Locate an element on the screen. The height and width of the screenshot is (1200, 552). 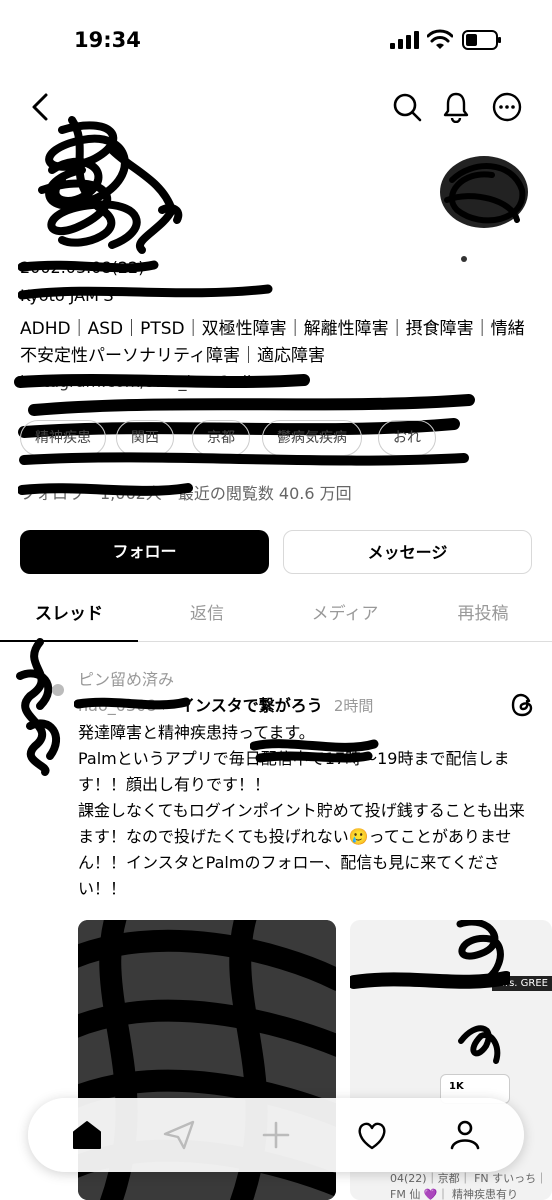
status-time: 19:34 is located at coordinates (107, 40).